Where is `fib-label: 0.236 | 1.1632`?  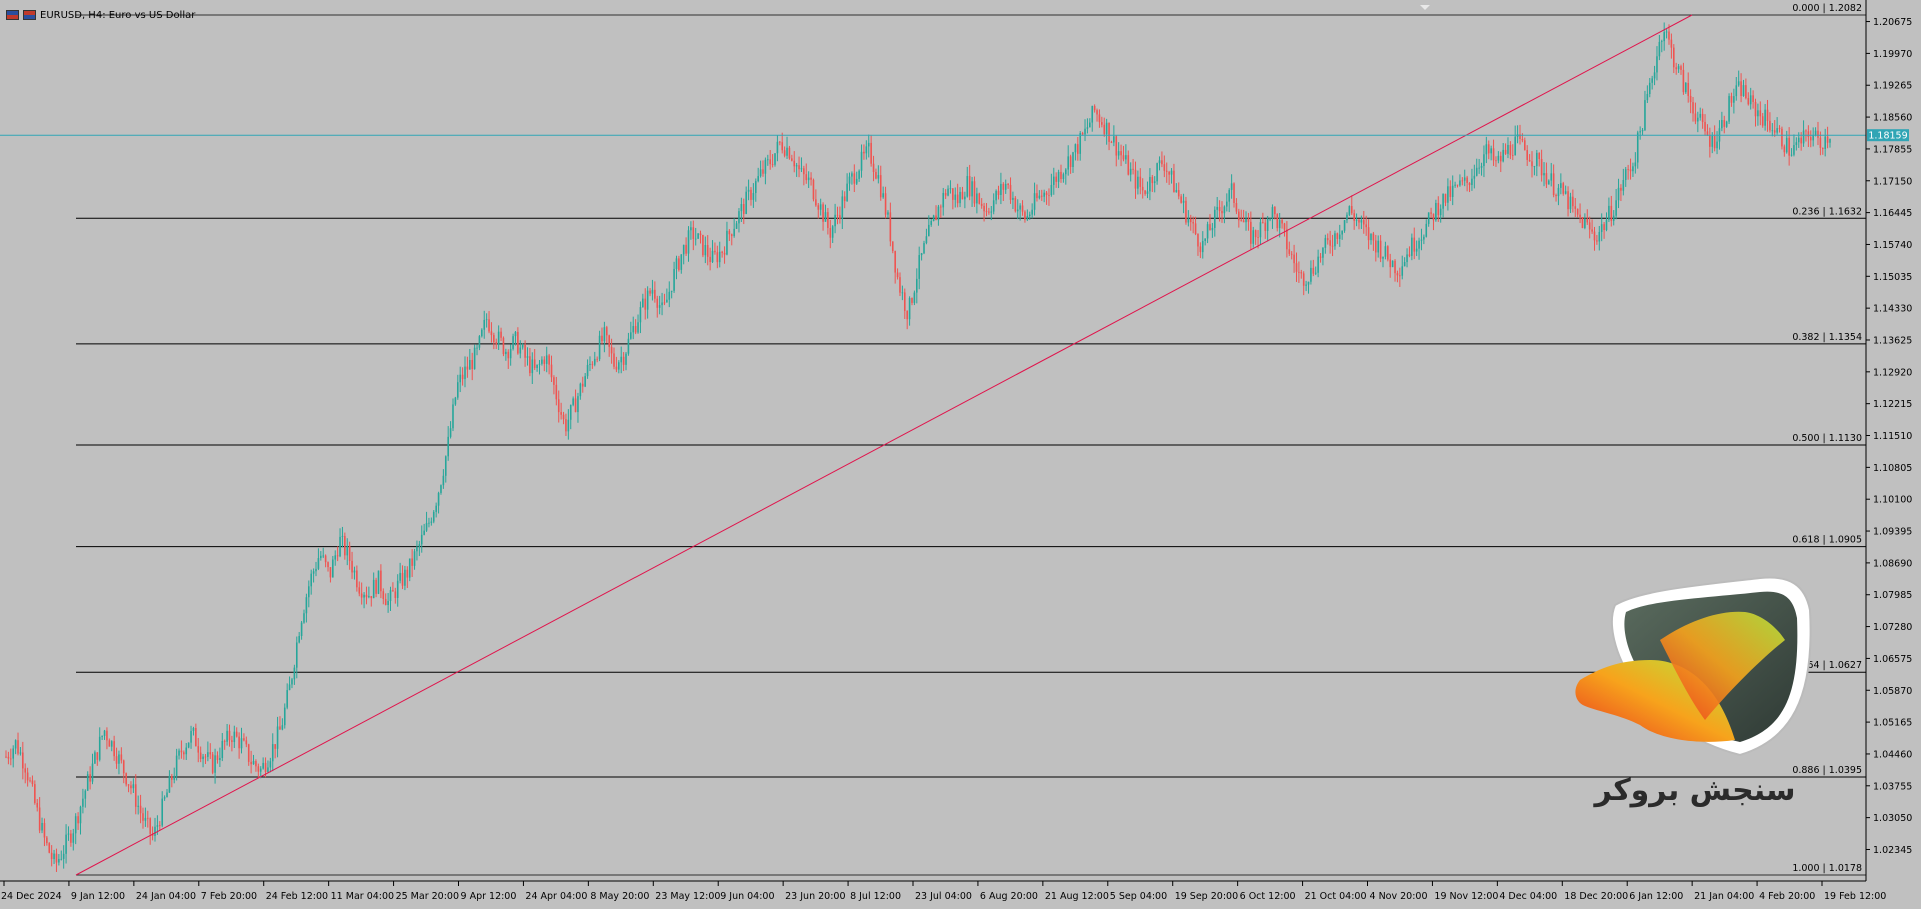
fib-label: 0.236 | 1.1632 is located at coordinates (1827, 211).